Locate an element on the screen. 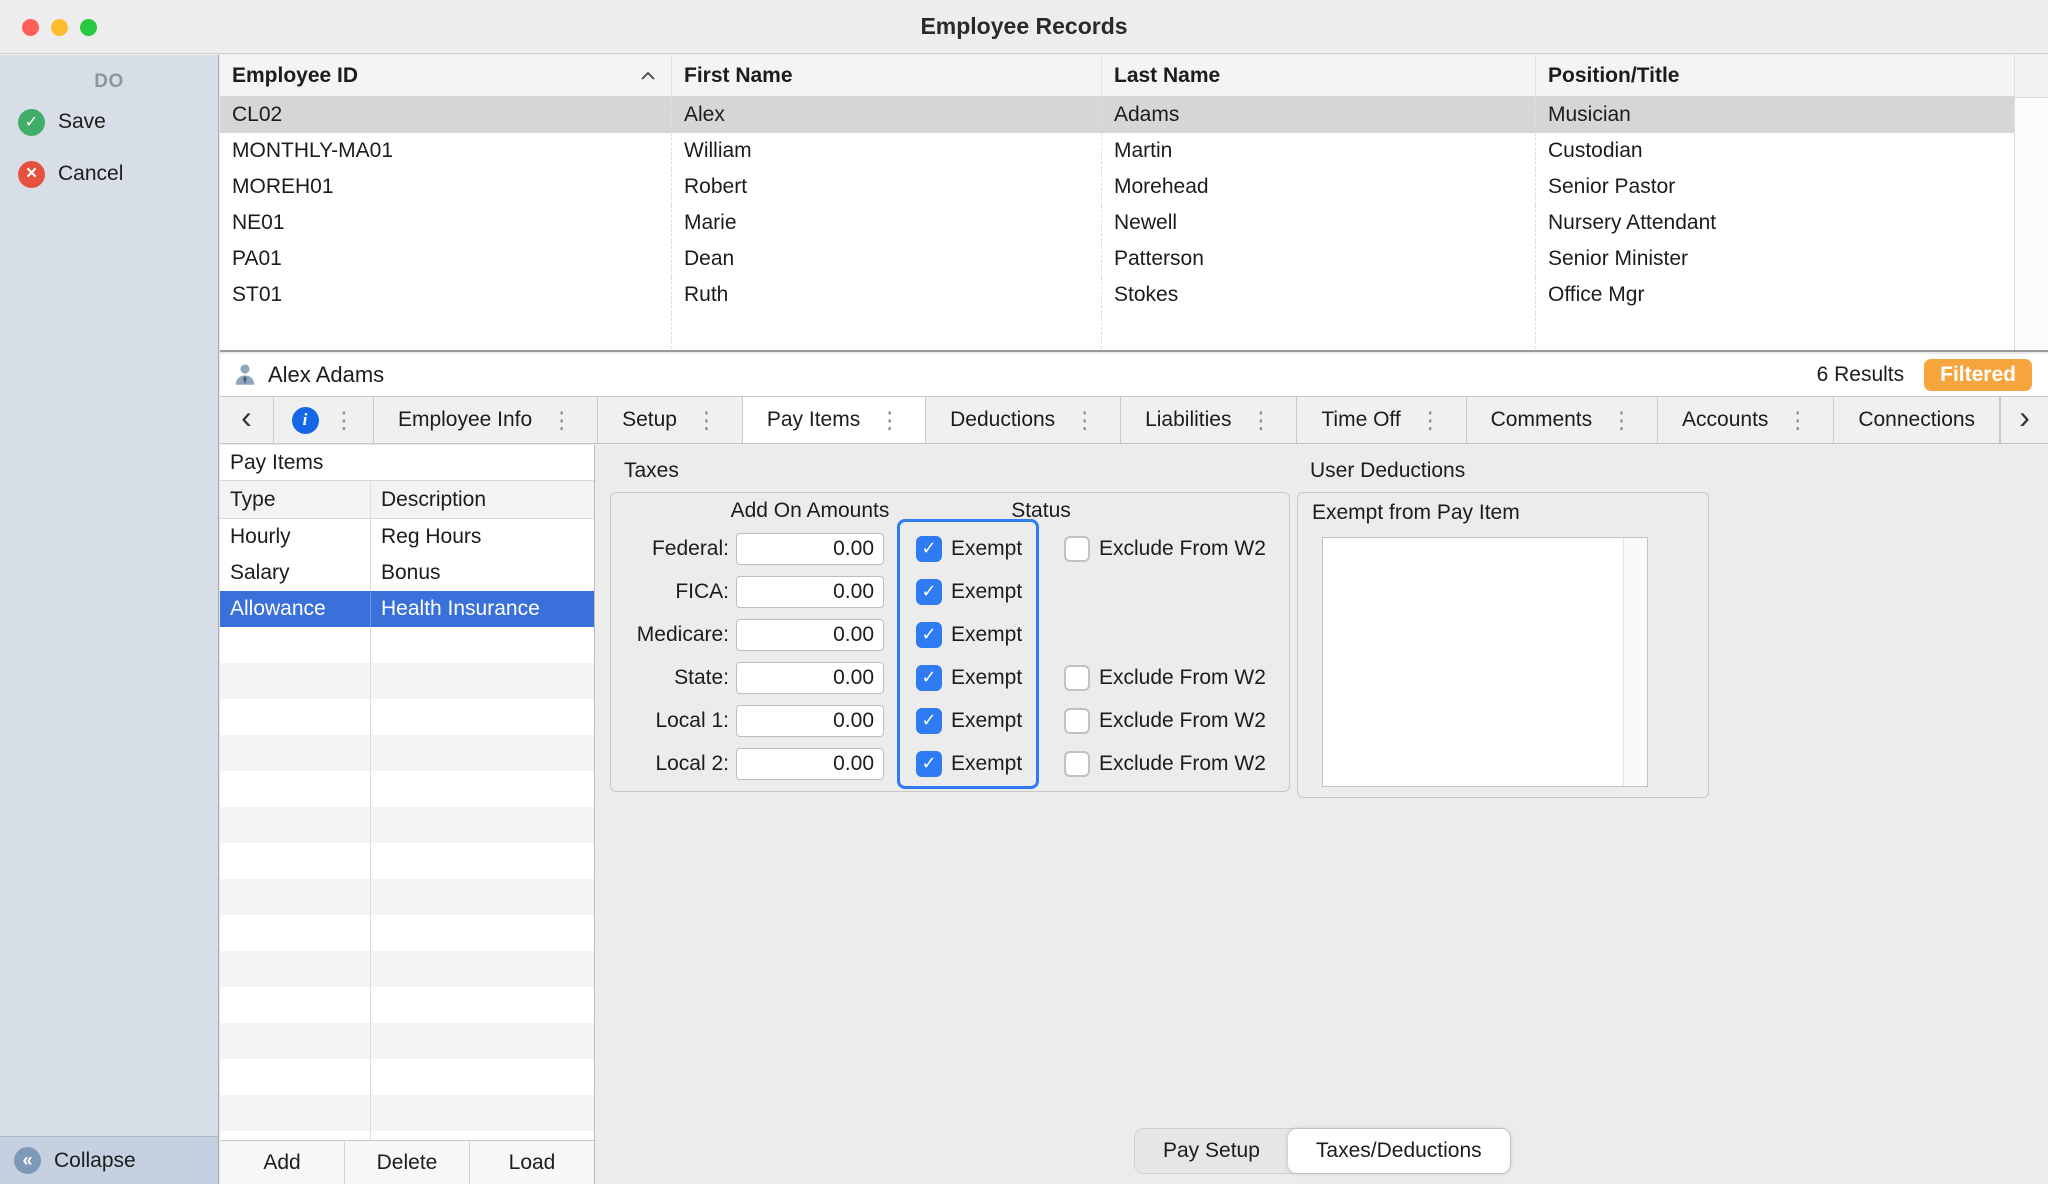 This screenshot has width=2048, height=1184. employee-row: CL02 Alex Adams Musician is located at coordinates (1134, 115).